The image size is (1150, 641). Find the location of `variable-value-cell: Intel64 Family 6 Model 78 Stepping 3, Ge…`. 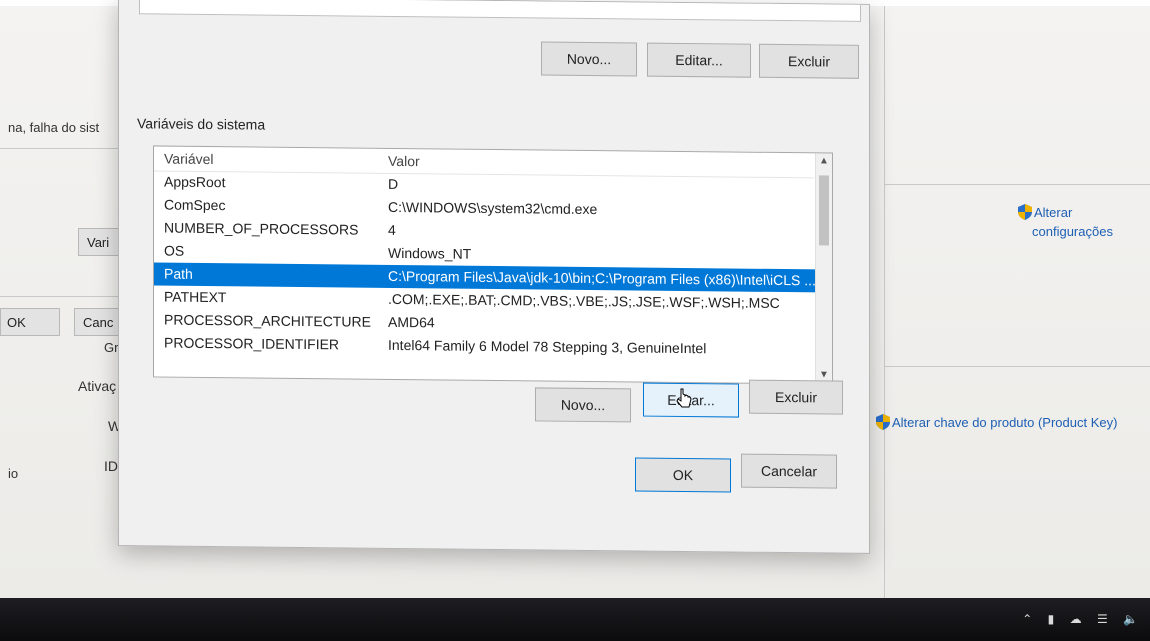

variable-value-cell: Intel64 Family 6 Model 78 Stepping 3, Ge… is located at coordinates (547, 346).